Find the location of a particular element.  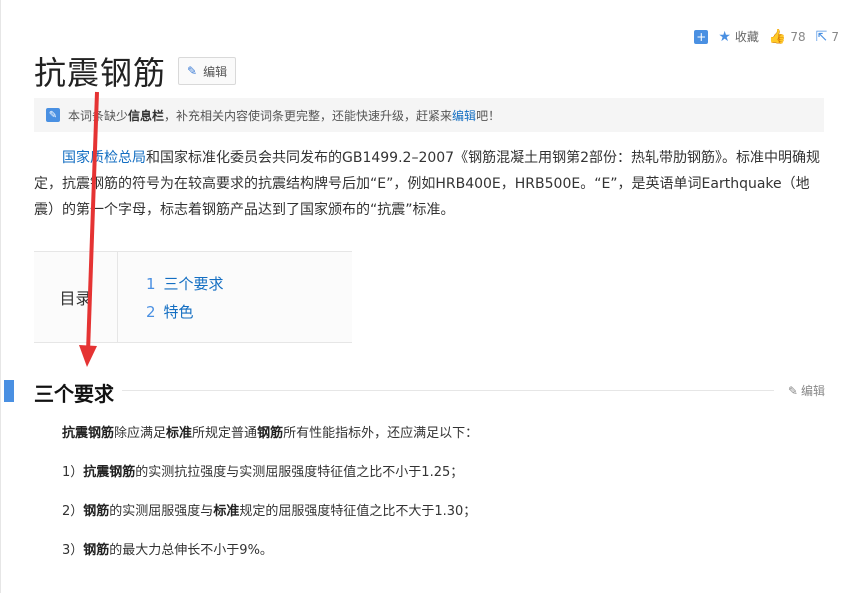

toc-item-label: 三个要求 is located at coordinates (193, 284).